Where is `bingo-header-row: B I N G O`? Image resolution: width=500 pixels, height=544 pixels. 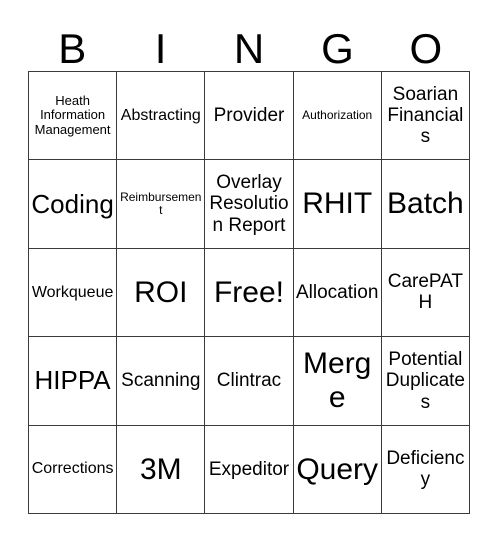
bingo-header-row: B I N G O is located at coordinates (249, 47).